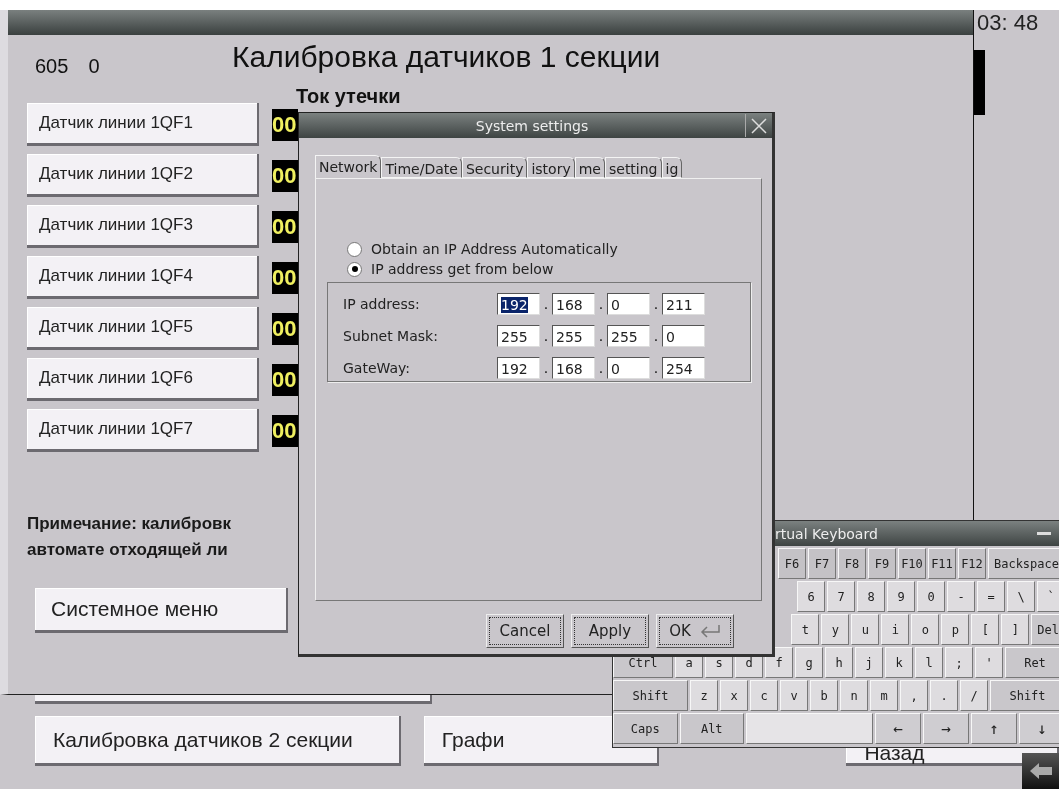 The image size is (1059, 789). Describe the element at coordinates (974, 695) in the screenshot. I see `keyboard-key: /` at that location.